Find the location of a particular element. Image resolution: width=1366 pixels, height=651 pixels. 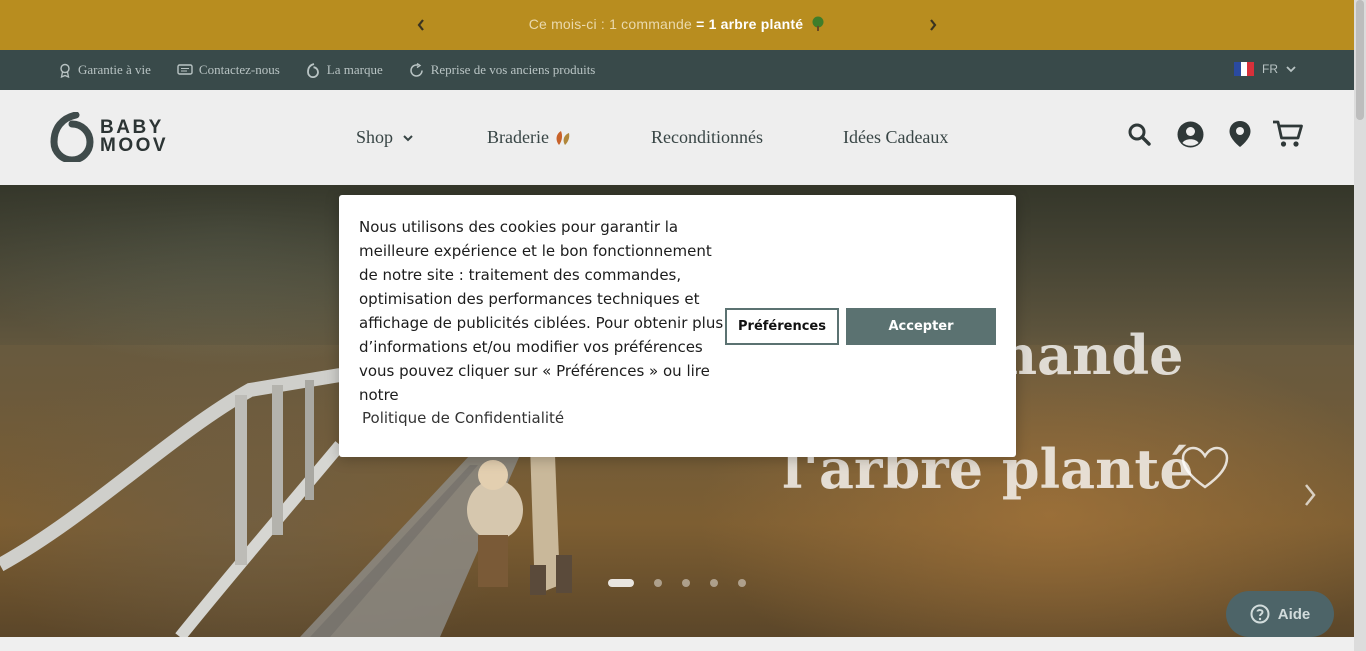

privacy-policy-link: Politique de Confidentialité is located at coordinates (463, 418).